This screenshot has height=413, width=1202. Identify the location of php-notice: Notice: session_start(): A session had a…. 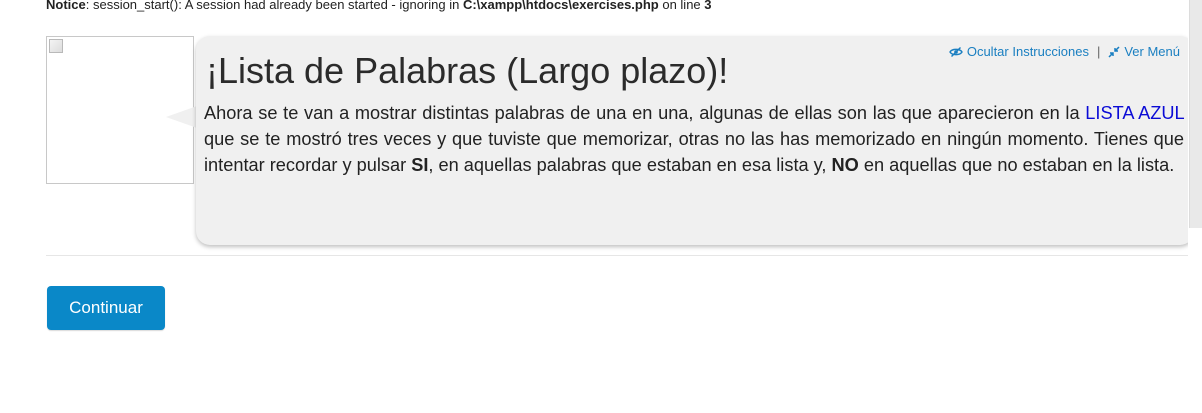
(379, 6).